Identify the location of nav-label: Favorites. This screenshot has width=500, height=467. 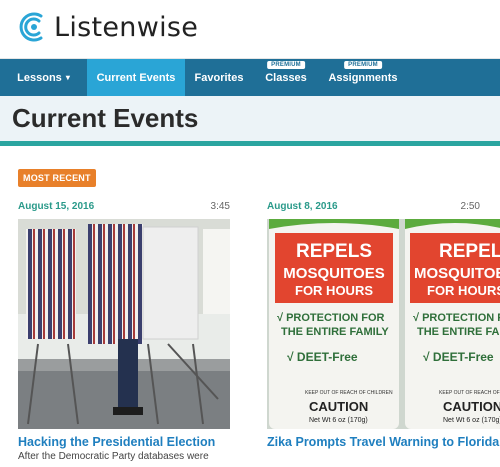
(219, 77).